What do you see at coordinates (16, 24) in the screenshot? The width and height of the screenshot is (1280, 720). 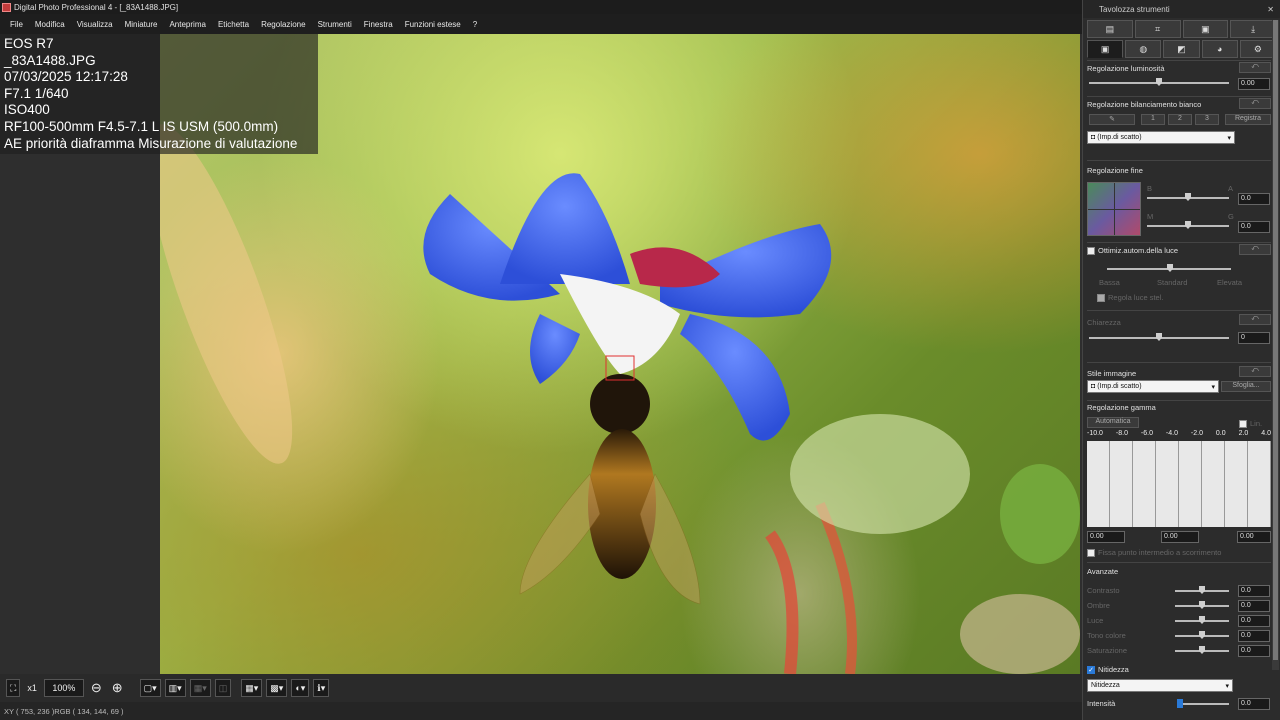 I see `menu-file: File` at bounding box center [16, 24].